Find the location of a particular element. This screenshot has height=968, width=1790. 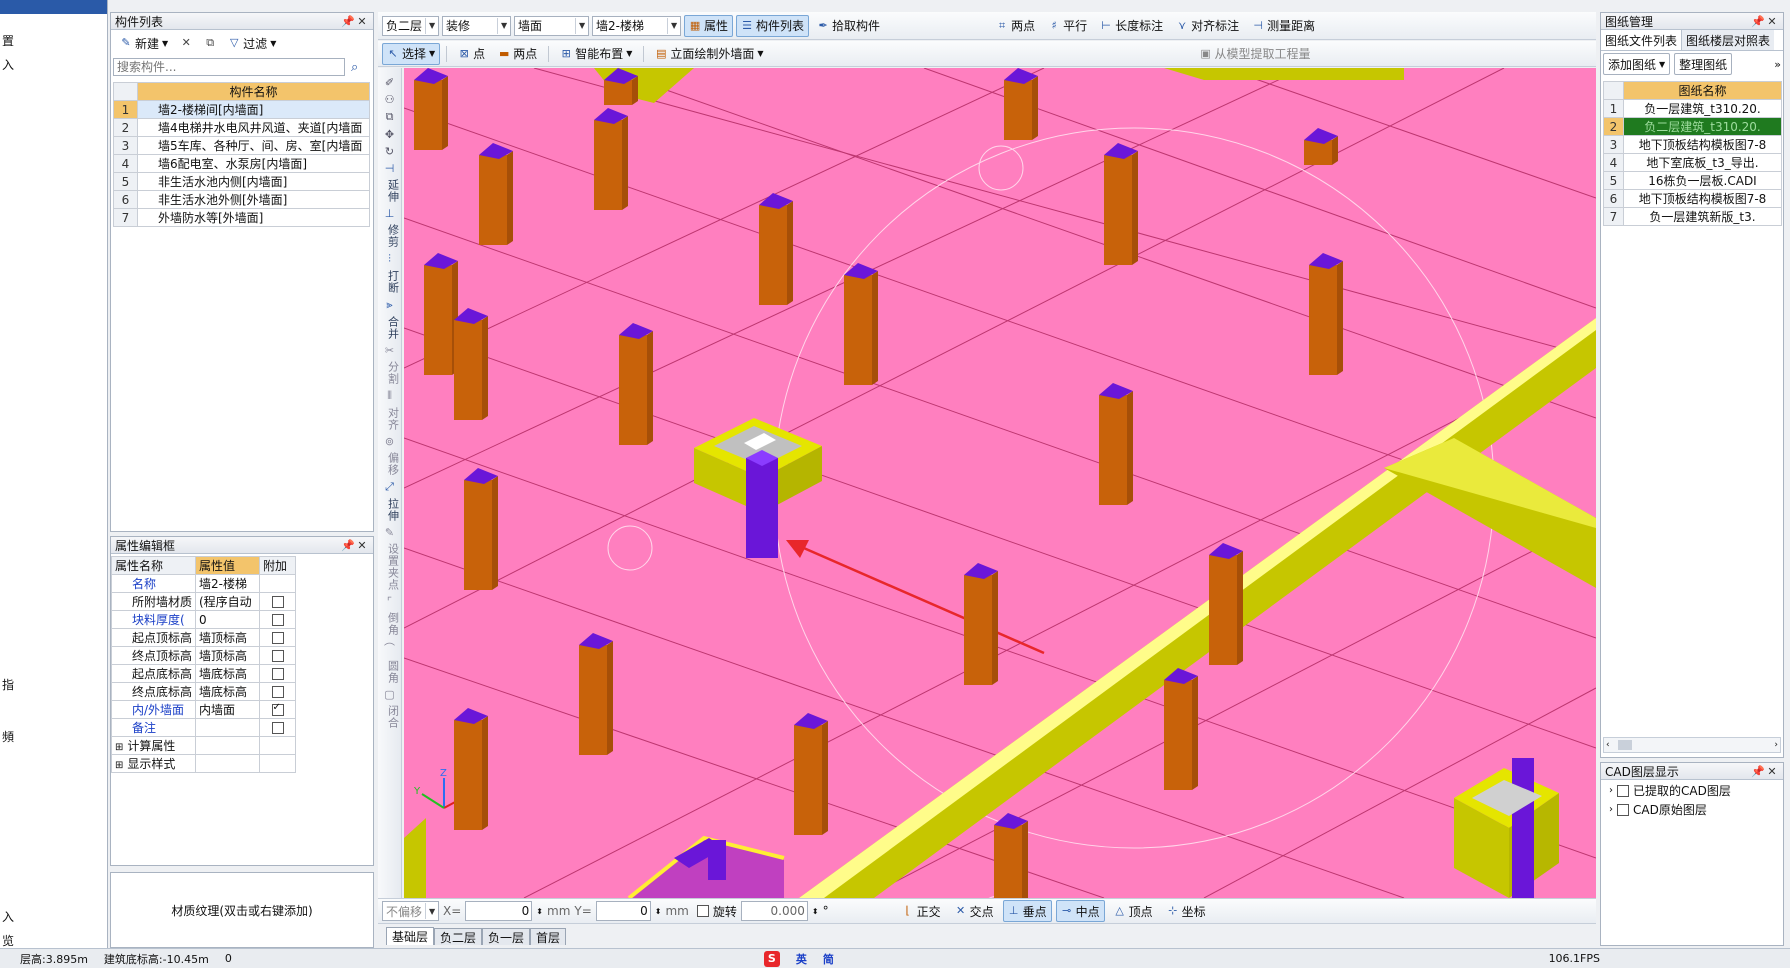

ime-mode: 简 is located at coordinates (828, 959).